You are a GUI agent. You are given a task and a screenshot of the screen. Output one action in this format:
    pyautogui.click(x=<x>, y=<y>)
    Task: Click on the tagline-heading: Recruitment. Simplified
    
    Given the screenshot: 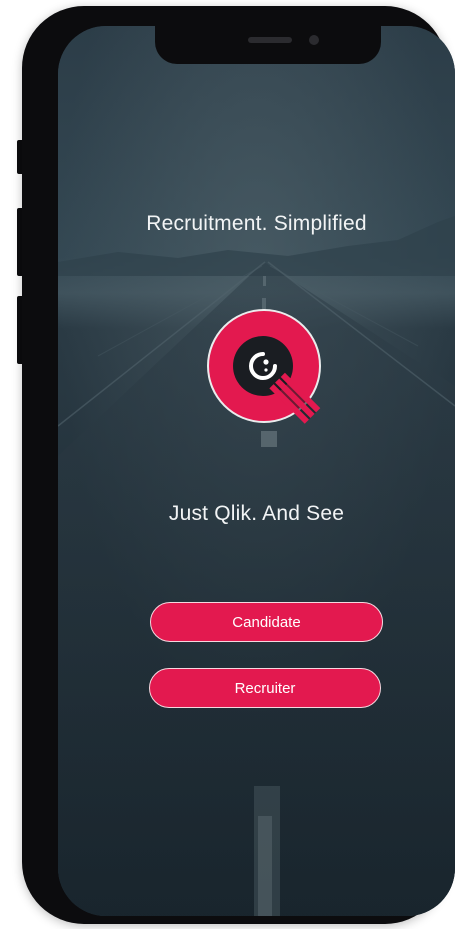 What is the action you would take?
    pyautogui.click(x=256, y=223)
    